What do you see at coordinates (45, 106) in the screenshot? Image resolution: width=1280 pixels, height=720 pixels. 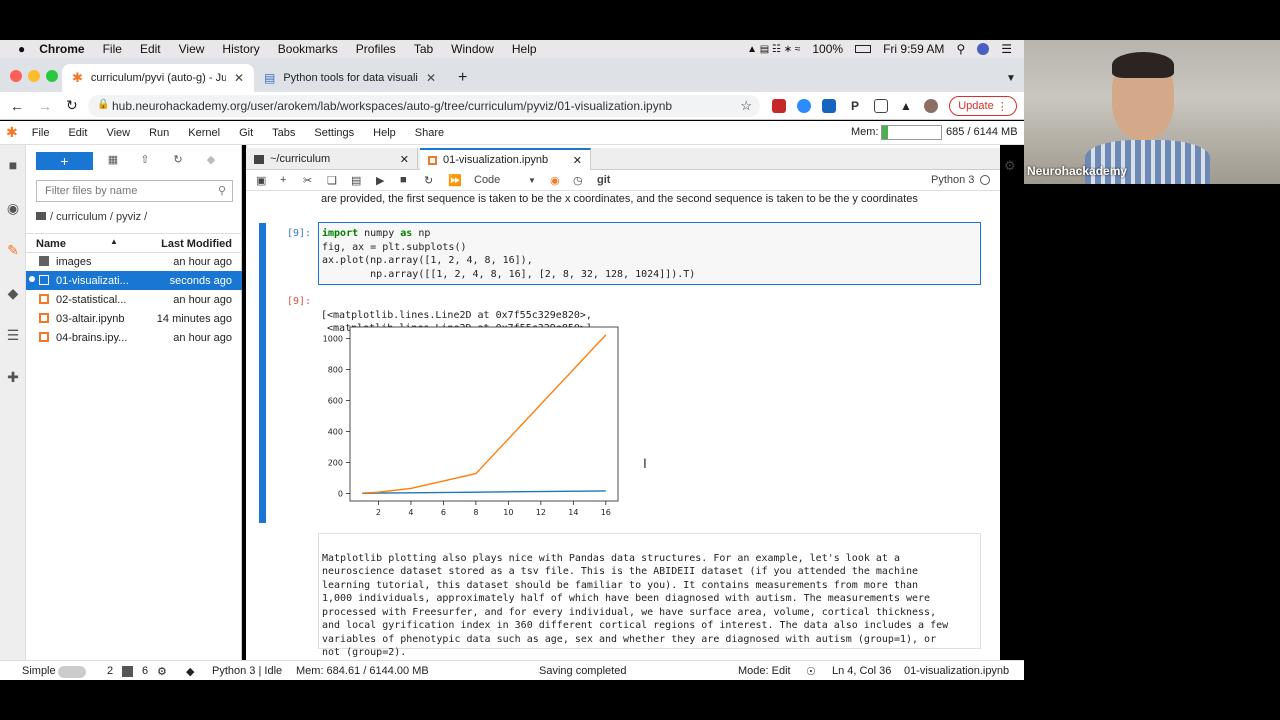 I see `forward-icon: →` at bounding box center [45, 106].